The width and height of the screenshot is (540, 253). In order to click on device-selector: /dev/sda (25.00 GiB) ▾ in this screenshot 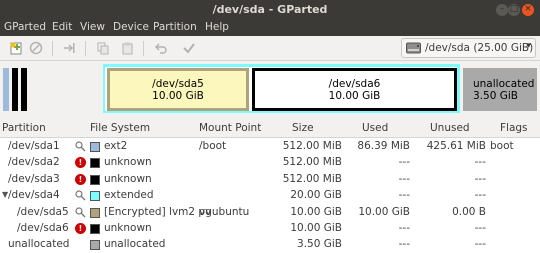, I will do `click(468, 48)`.